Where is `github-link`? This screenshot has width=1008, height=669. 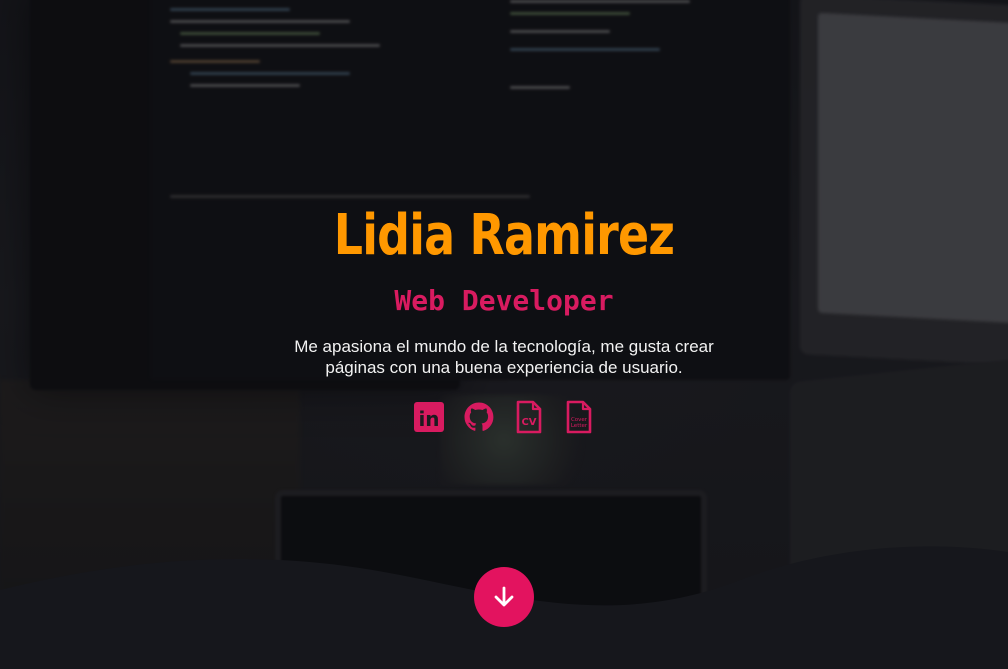 github-link is located at coordinates (479, 417).